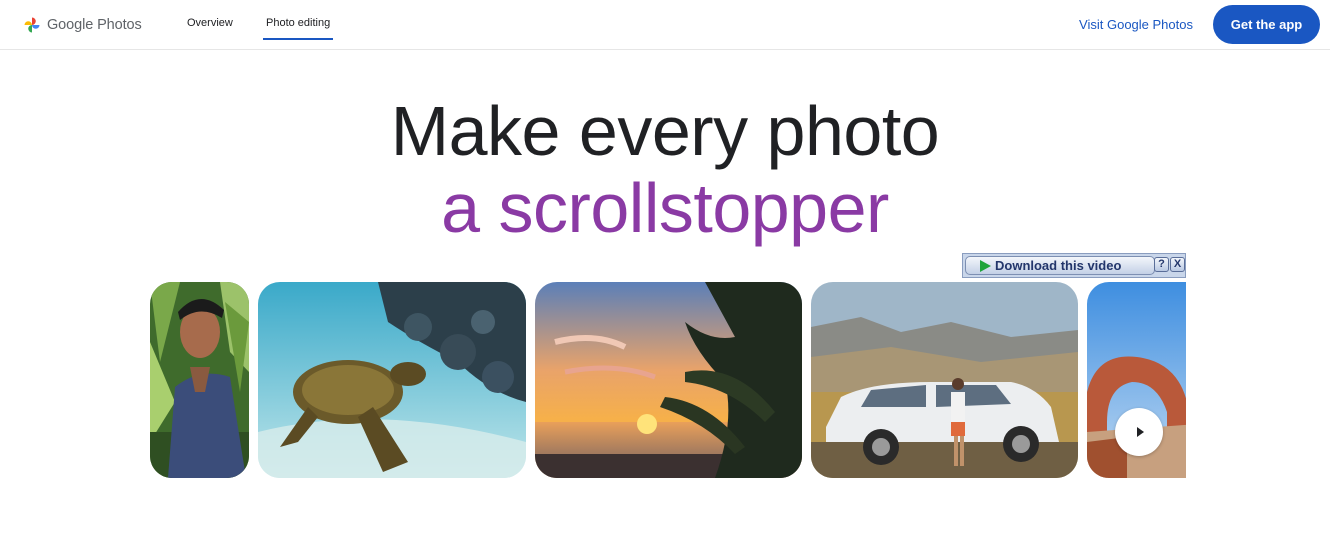 The width and height of the screenshot is (1330, 537). What do you see at coordinates (665, 131) in the screenshot?
I see `hero-headline-line1: Make every photo` at bounding box center [665, 131].